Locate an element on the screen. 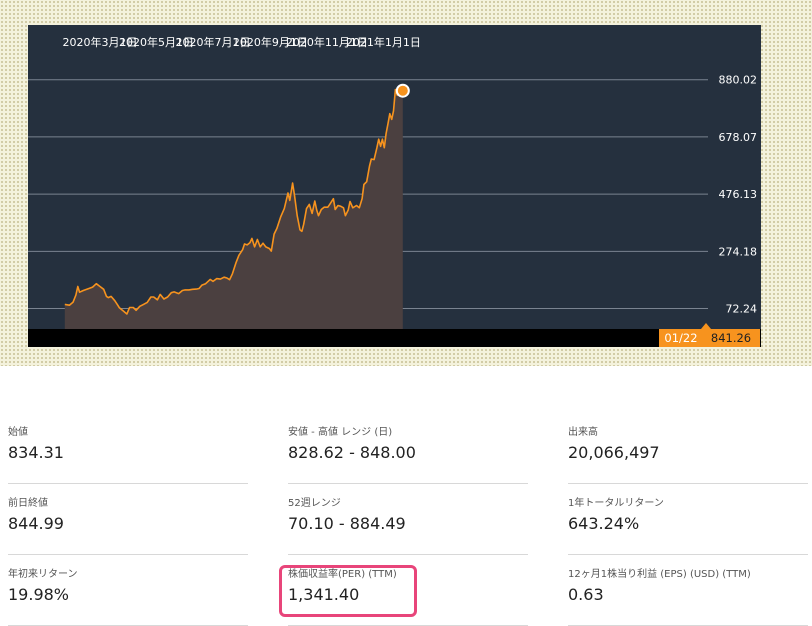 Image resolution: width=812 pixels, height=626 pixels. current-date-label: 01/22 is located at coordinates (680, 338).